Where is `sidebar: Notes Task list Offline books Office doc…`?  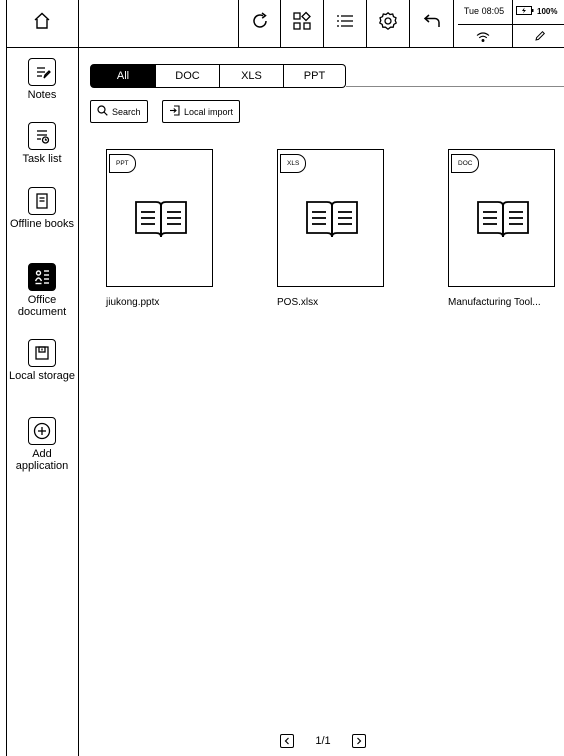 sidebar: Notes Task list Offline books Office doc… is located at coordinates (42, 402).